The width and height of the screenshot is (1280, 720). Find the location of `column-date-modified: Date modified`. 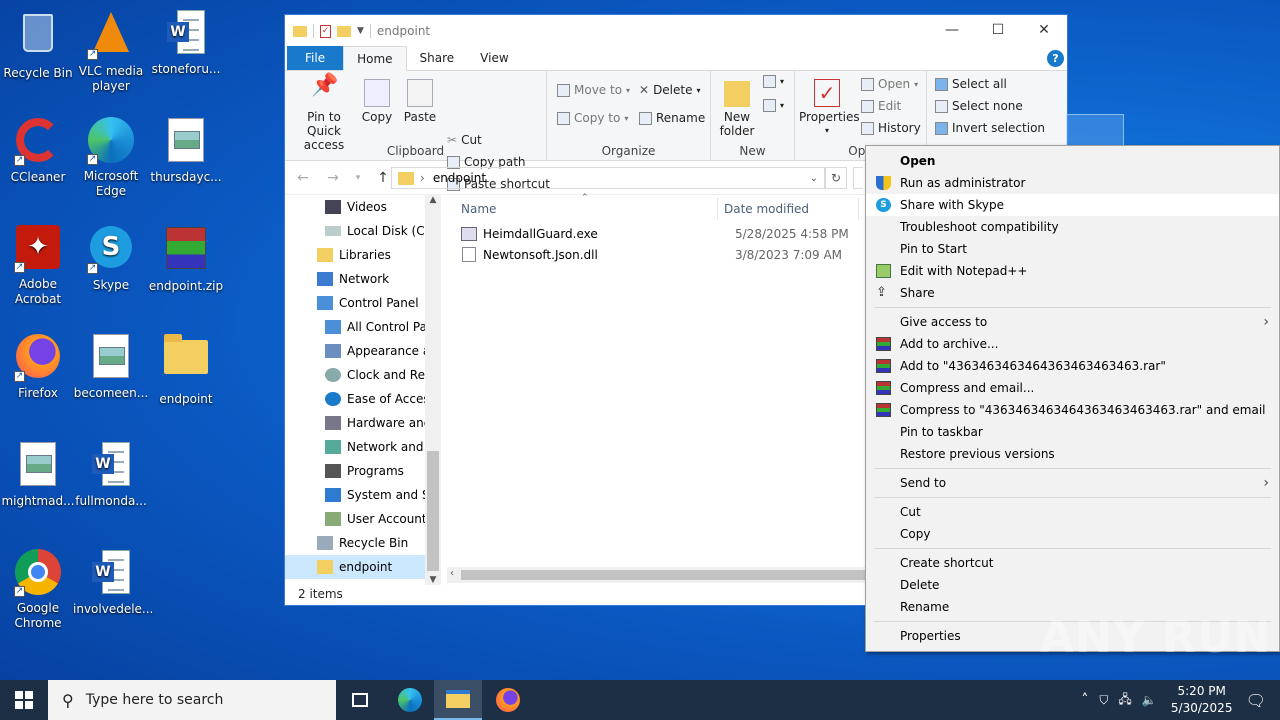

column-date-modified: Date modified is located at coordinates (788, 209).